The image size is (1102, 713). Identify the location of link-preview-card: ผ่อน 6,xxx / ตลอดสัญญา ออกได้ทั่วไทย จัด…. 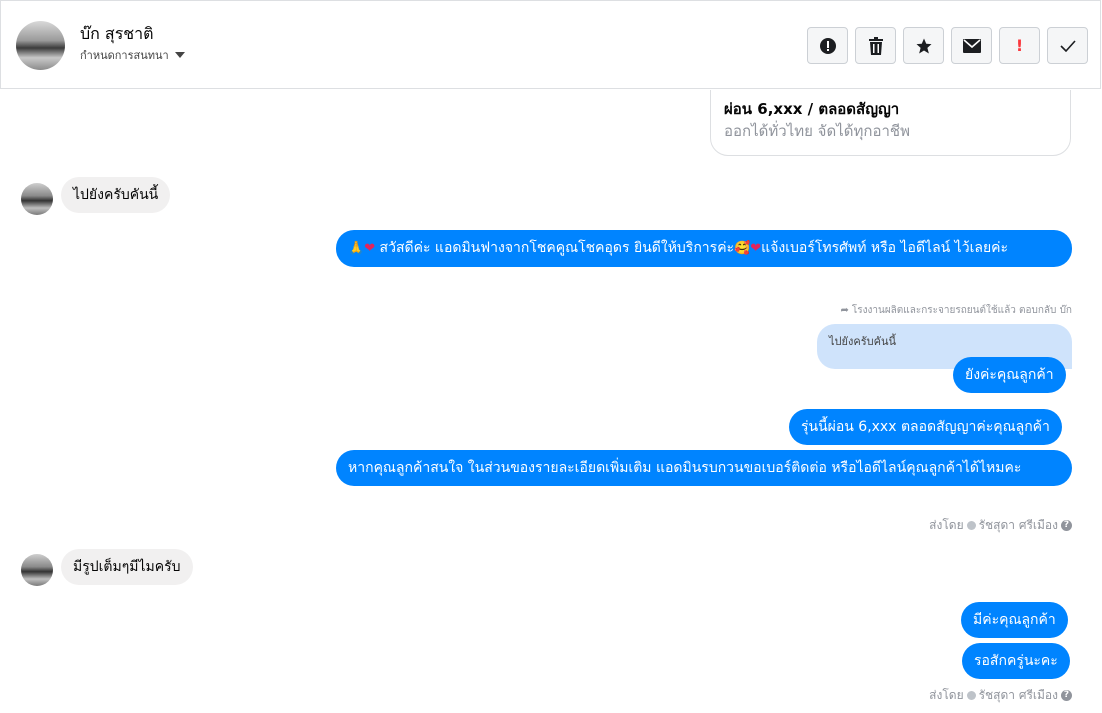
(890, 123).